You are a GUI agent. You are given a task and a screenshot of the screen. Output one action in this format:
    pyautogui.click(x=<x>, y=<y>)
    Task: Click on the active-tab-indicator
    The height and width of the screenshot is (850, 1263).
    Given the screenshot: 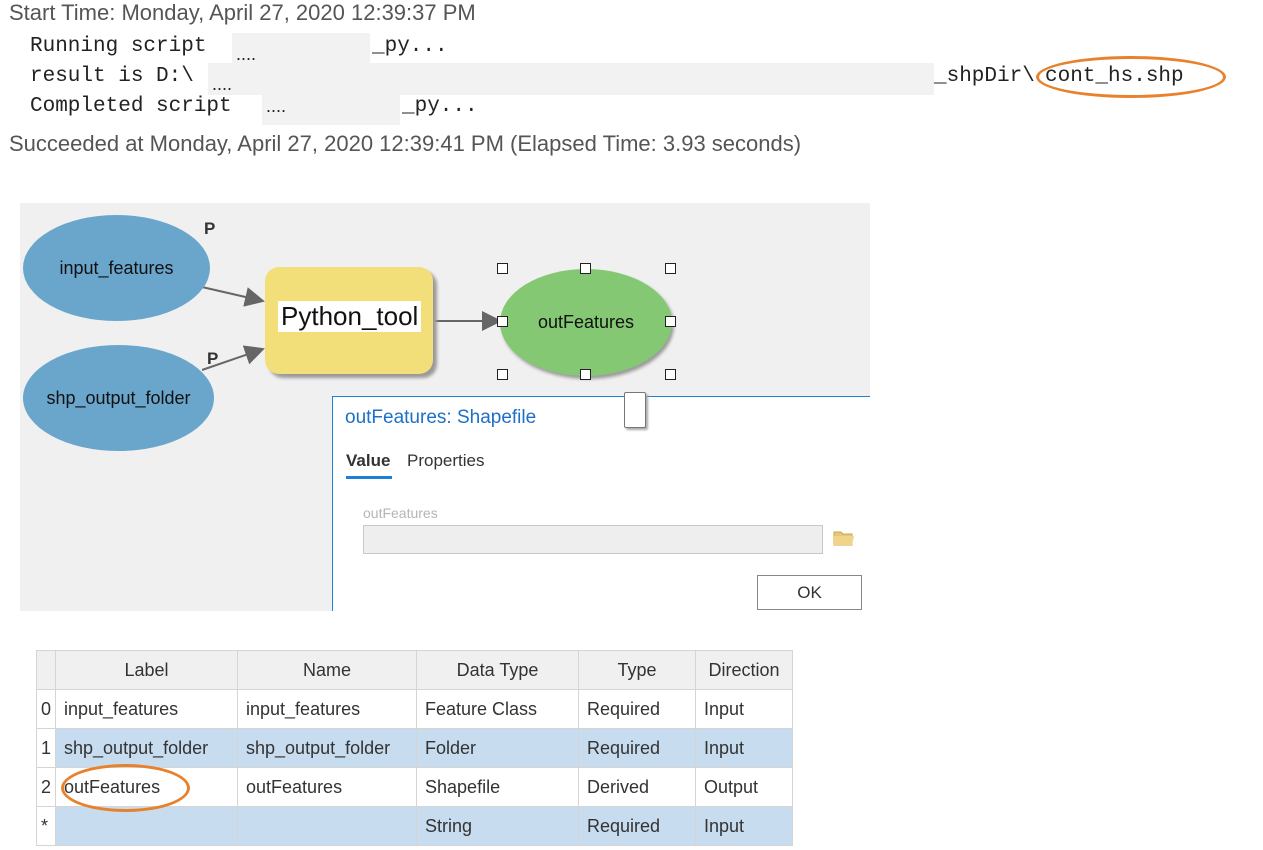 What is the action you would take?
    pyautogui.click(x=369, y=477)
    